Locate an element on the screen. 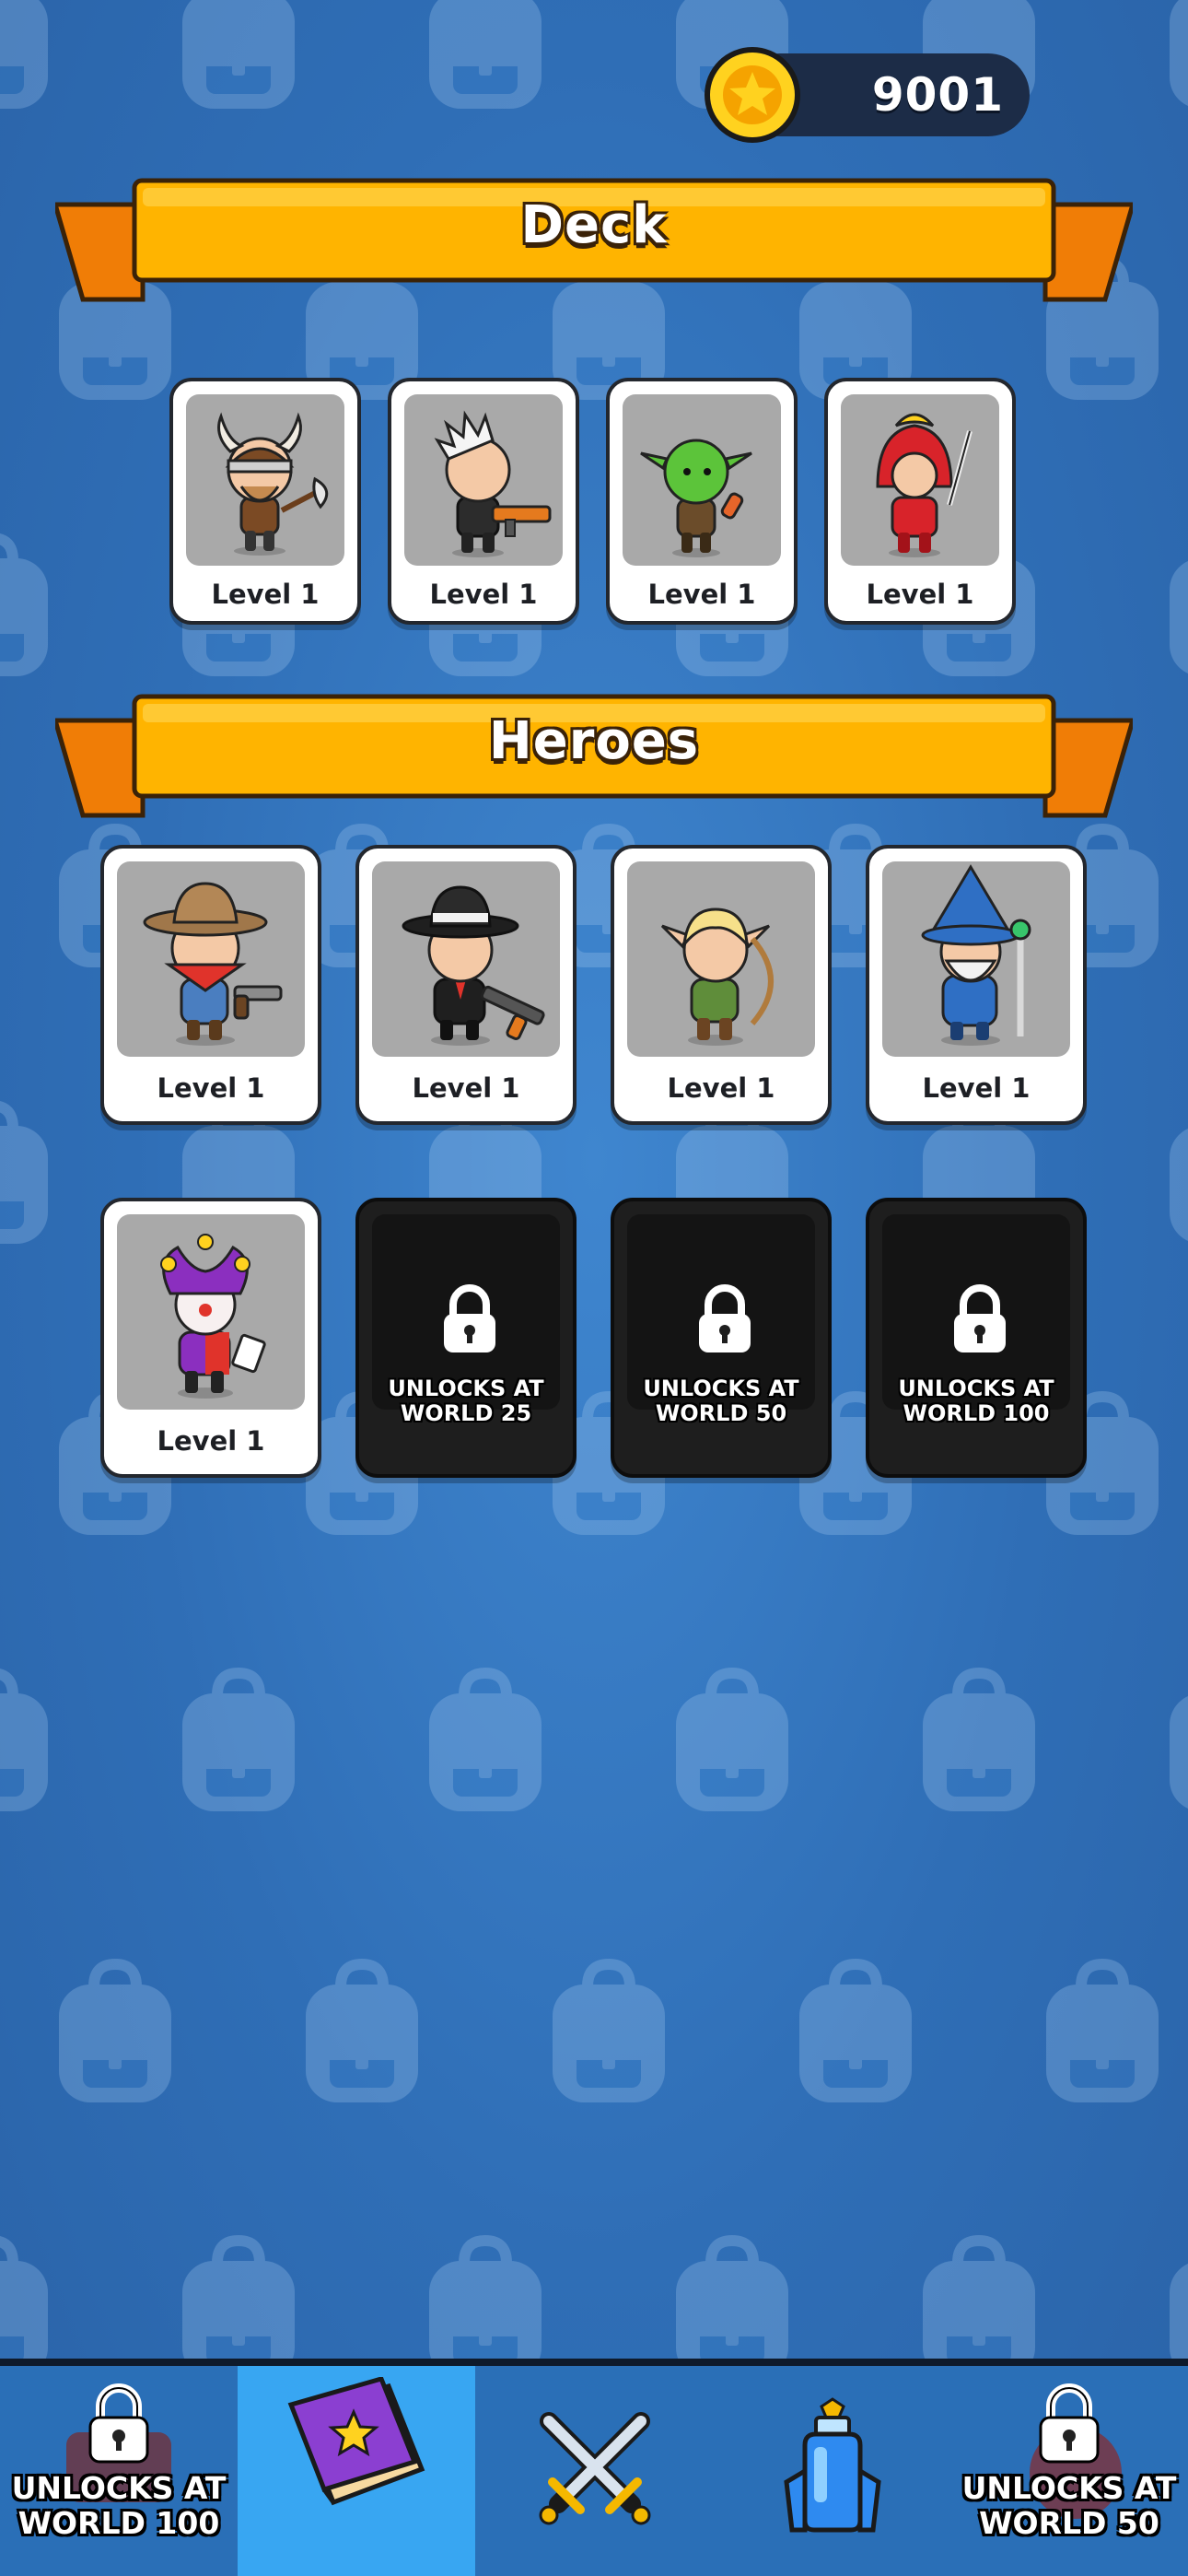 The image size is (1188, 2576). heroes-banner: Heroes is located at coordinates (594, 755).